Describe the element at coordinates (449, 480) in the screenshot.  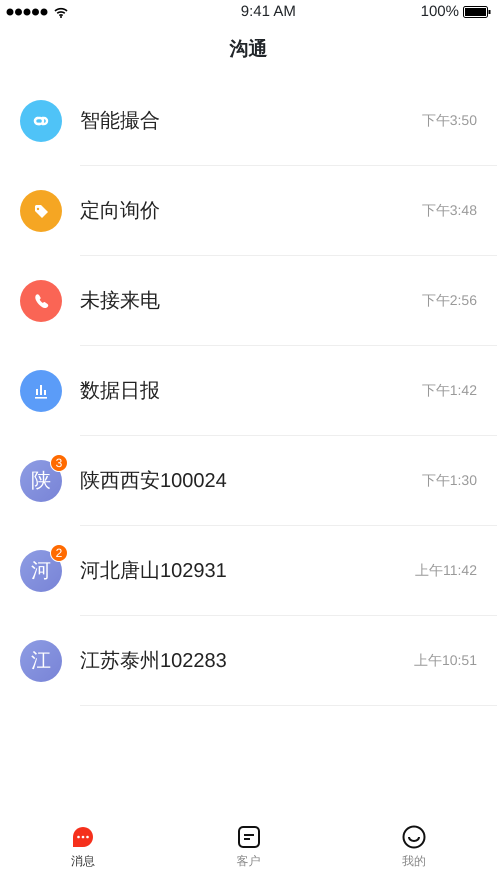
I see `conversation-time: 下午1:30` at that location.